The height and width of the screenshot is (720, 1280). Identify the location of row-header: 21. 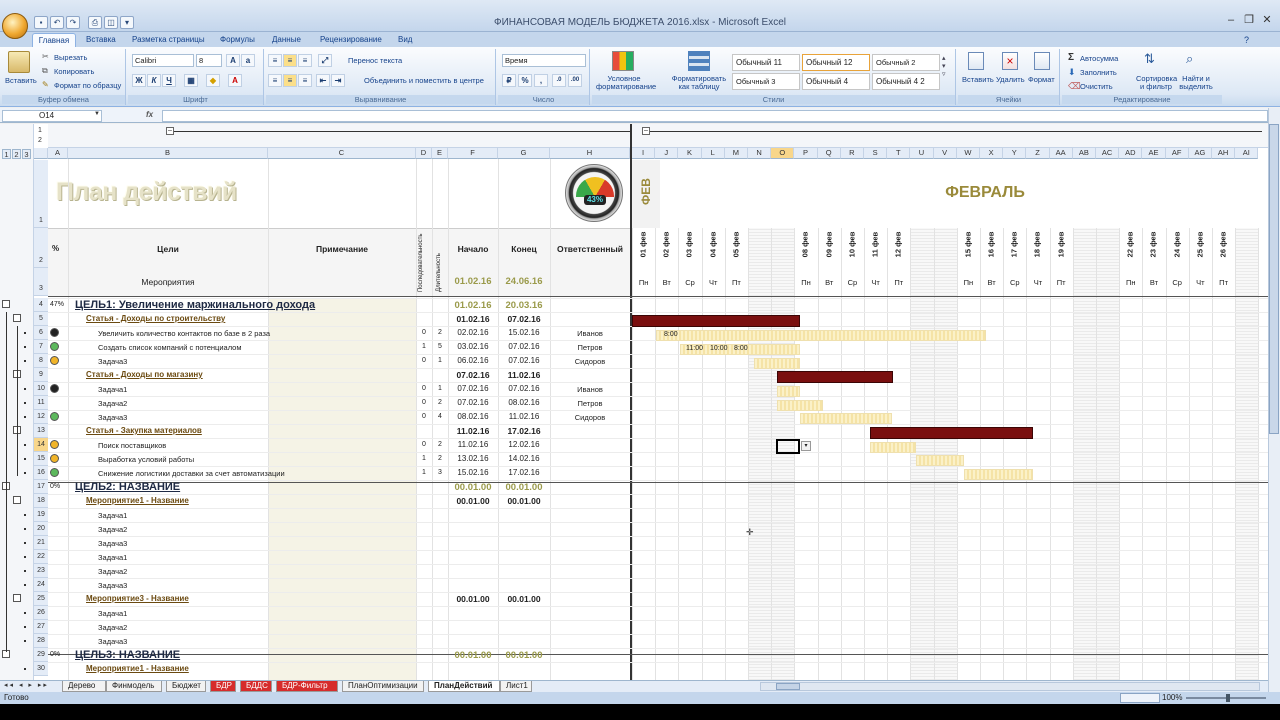
(41, 543).